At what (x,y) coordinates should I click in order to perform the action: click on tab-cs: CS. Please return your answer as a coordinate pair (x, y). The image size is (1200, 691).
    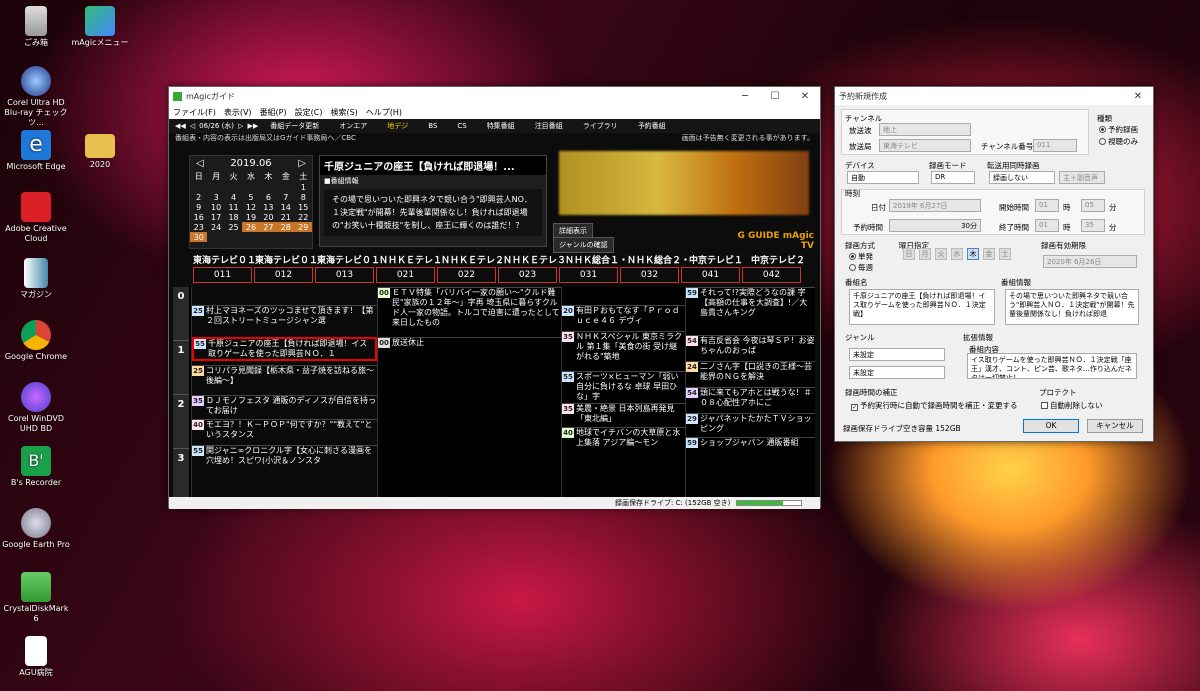
    Looking at the image, I should click on (461, 126).